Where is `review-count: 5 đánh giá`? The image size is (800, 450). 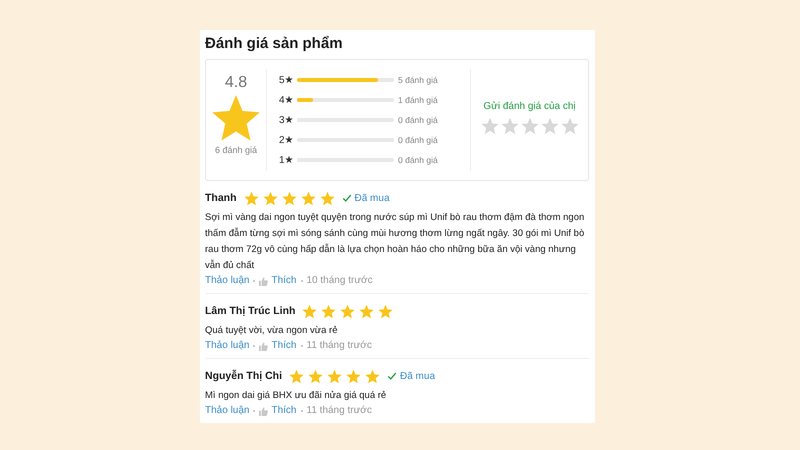 review-count: 5 đánh giá is located at coordinates (418, 80).